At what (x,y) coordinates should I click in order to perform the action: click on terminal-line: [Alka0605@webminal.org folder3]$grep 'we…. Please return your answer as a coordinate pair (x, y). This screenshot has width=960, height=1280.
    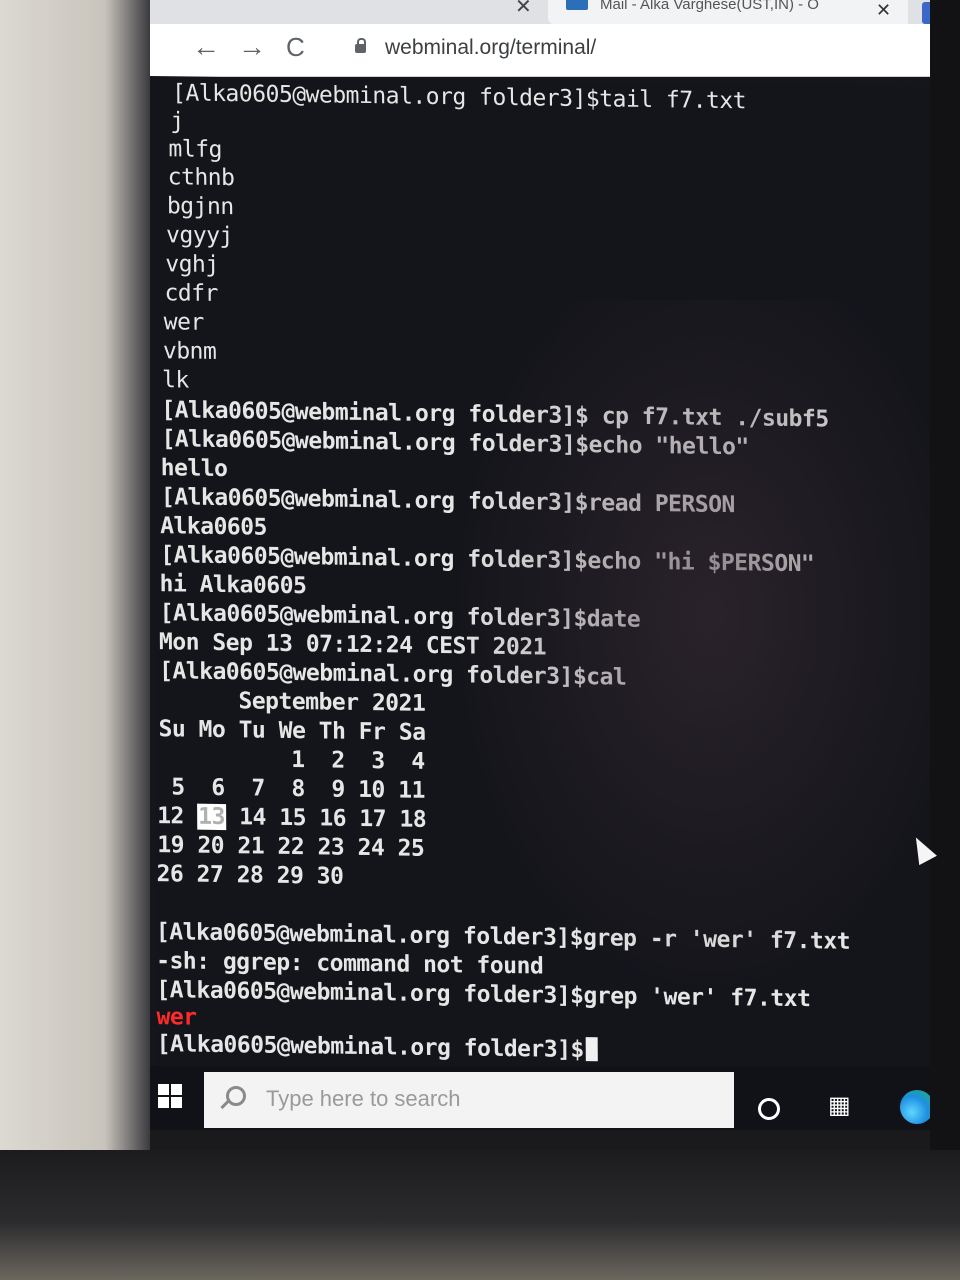
    Looking at the image, I should click on (483, 995).